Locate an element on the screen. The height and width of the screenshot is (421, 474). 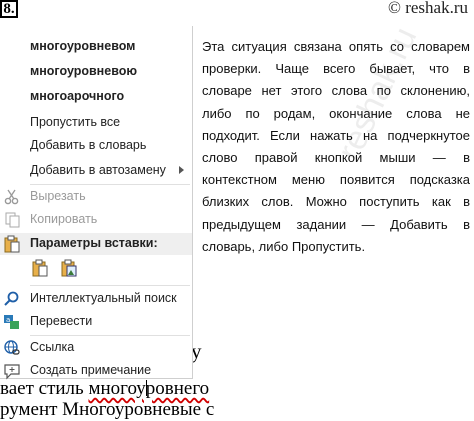
text-cursor is located at coordinates (146, 388).